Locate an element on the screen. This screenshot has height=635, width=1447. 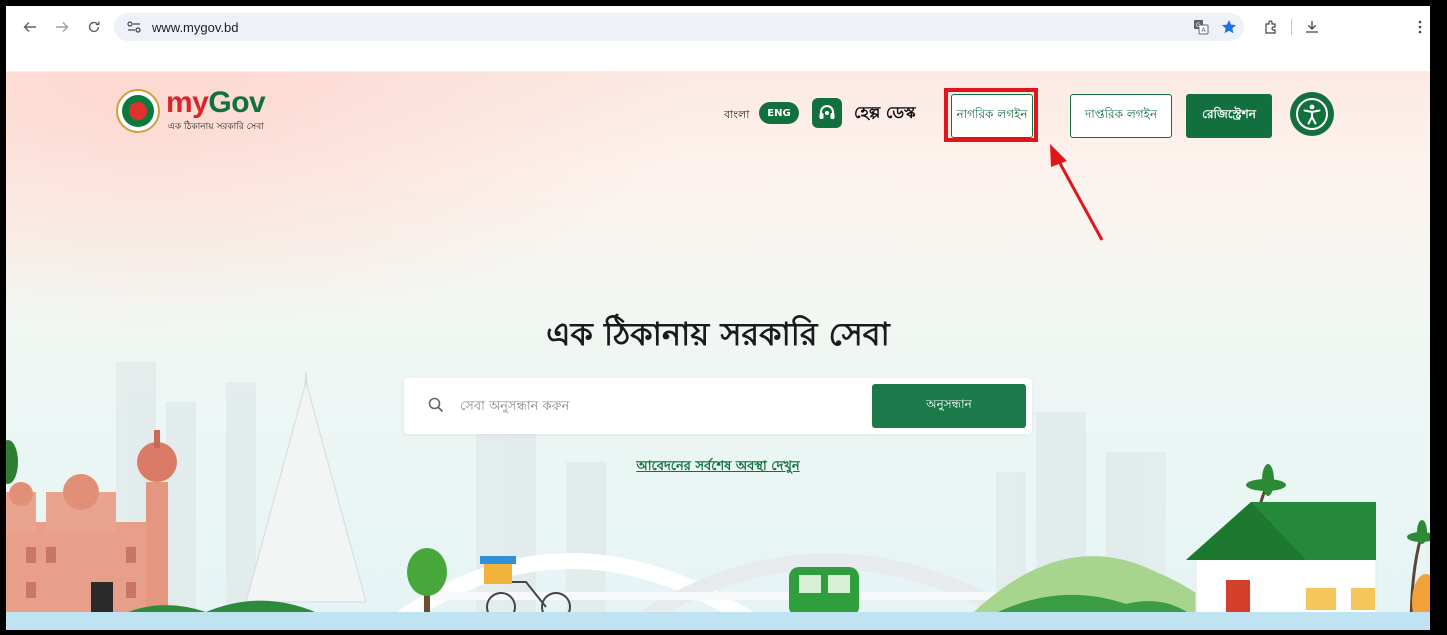
headset-icon is located at coordinates (827, 113).